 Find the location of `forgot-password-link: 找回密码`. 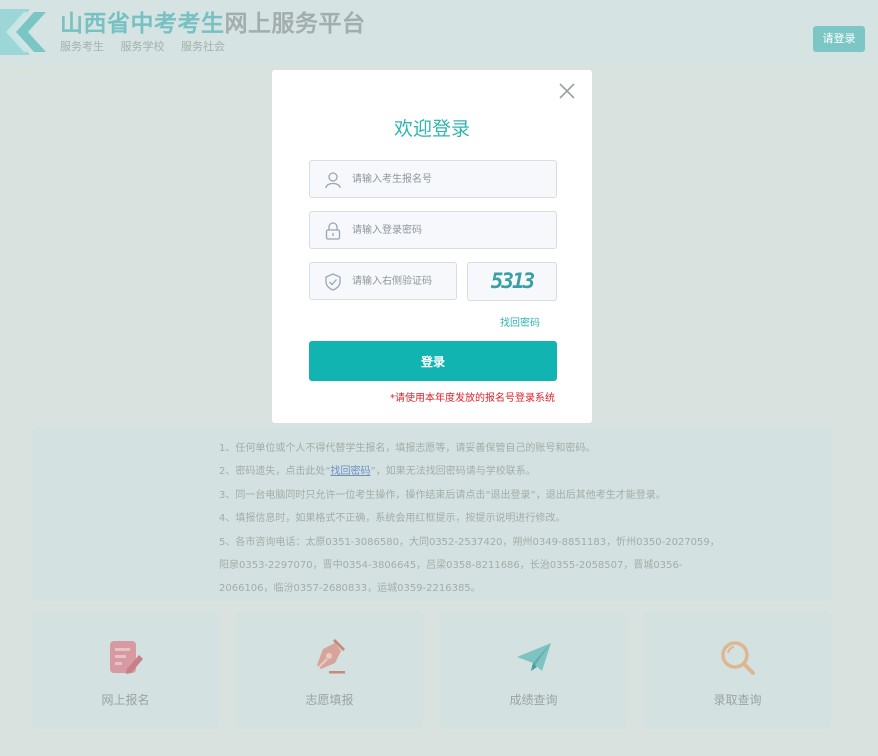

forgot-password-link: 找回密码 is located at coordinates (520, 321).